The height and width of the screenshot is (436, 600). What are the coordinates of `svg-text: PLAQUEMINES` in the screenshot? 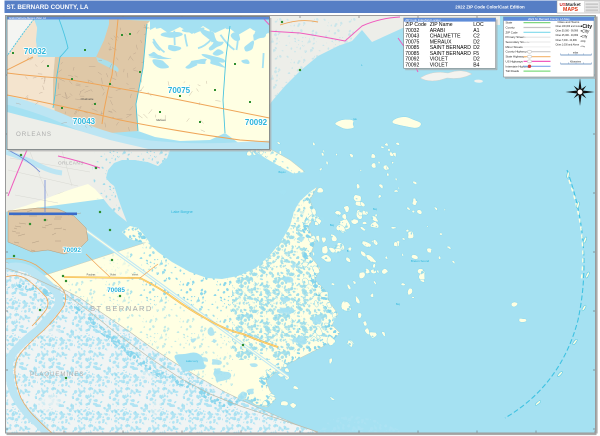 It's located at (57, 375).